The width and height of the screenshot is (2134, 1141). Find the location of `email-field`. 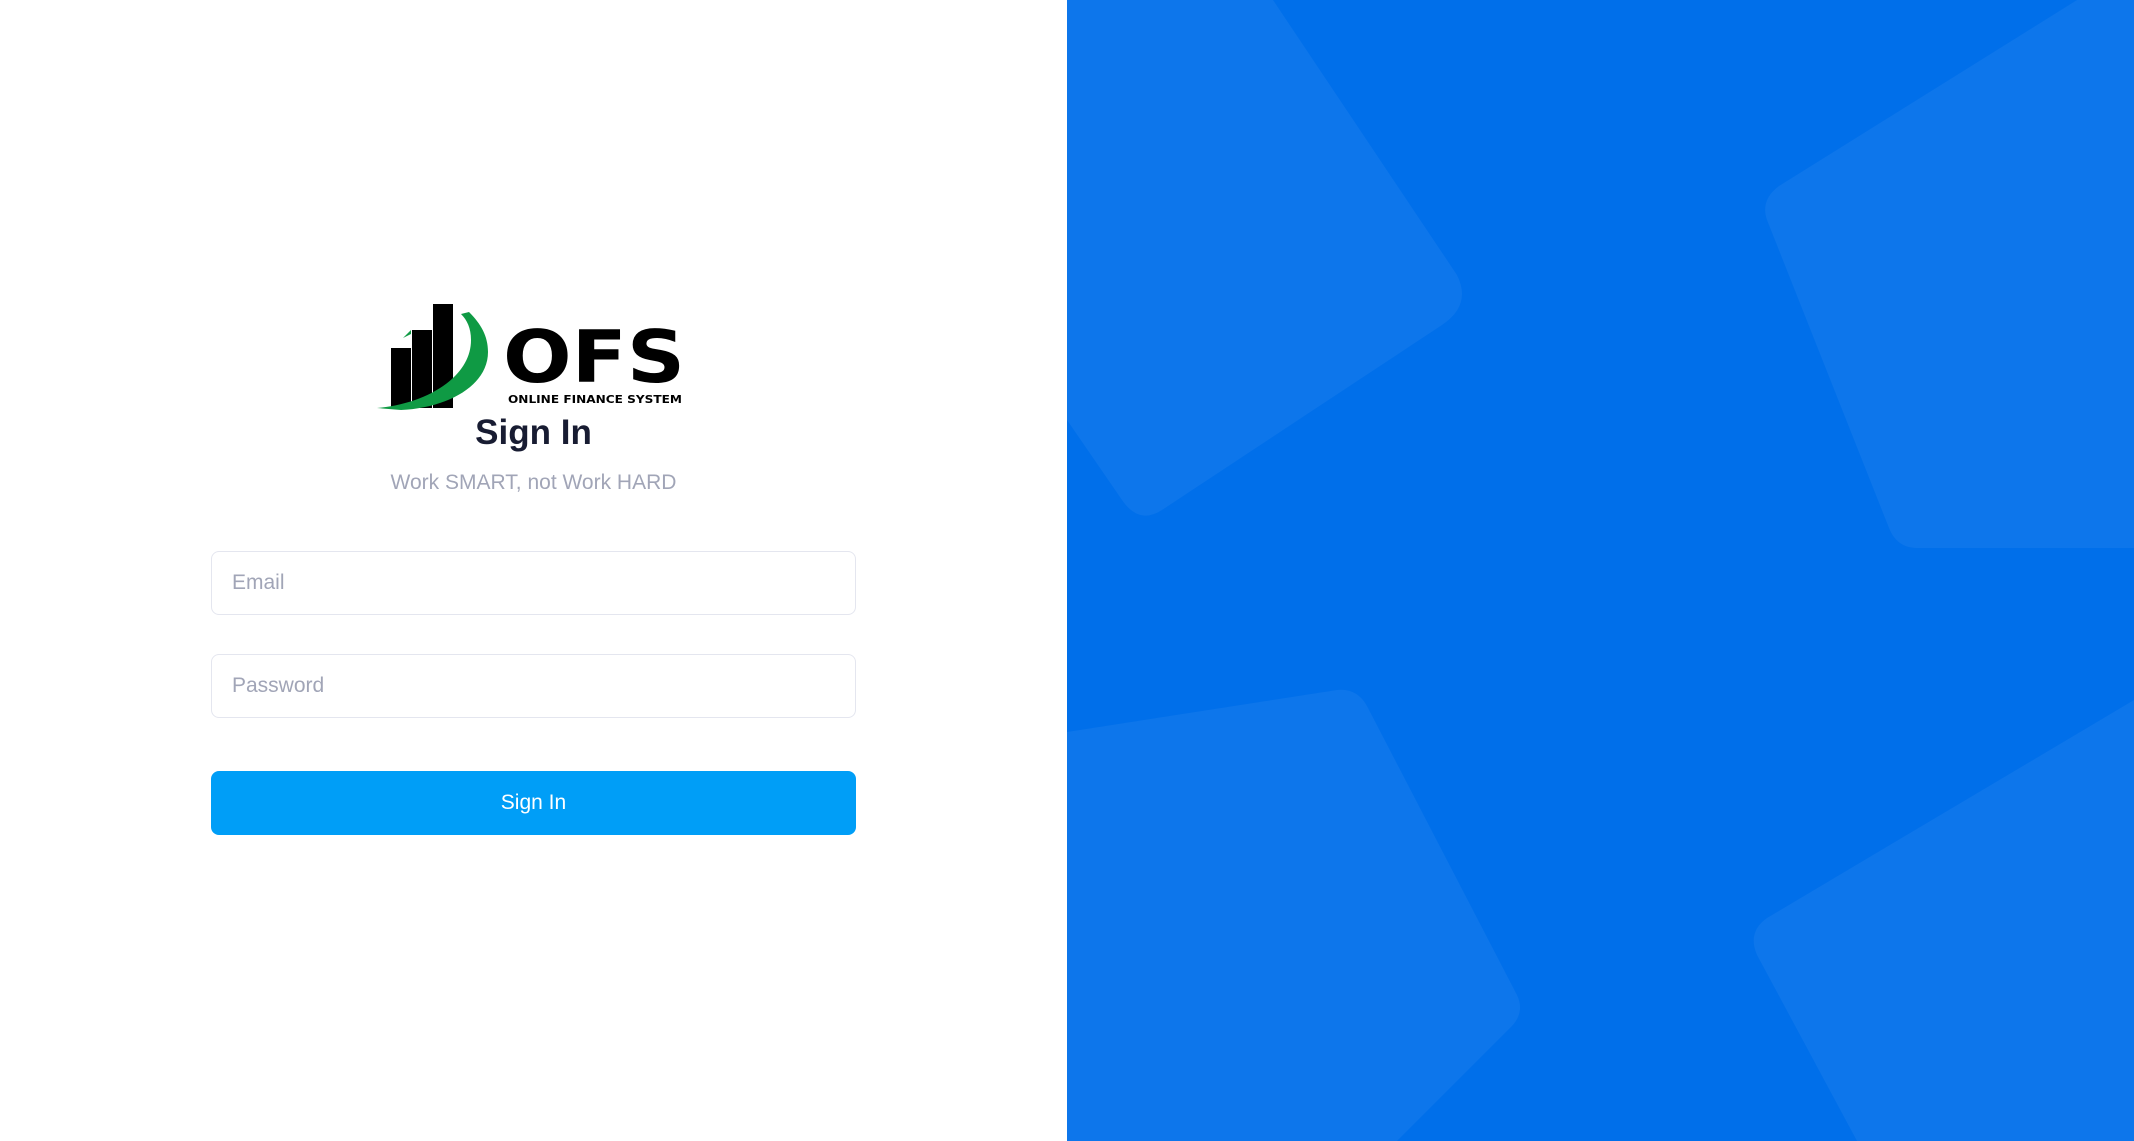

email-field is located at coordinates (533, 583).